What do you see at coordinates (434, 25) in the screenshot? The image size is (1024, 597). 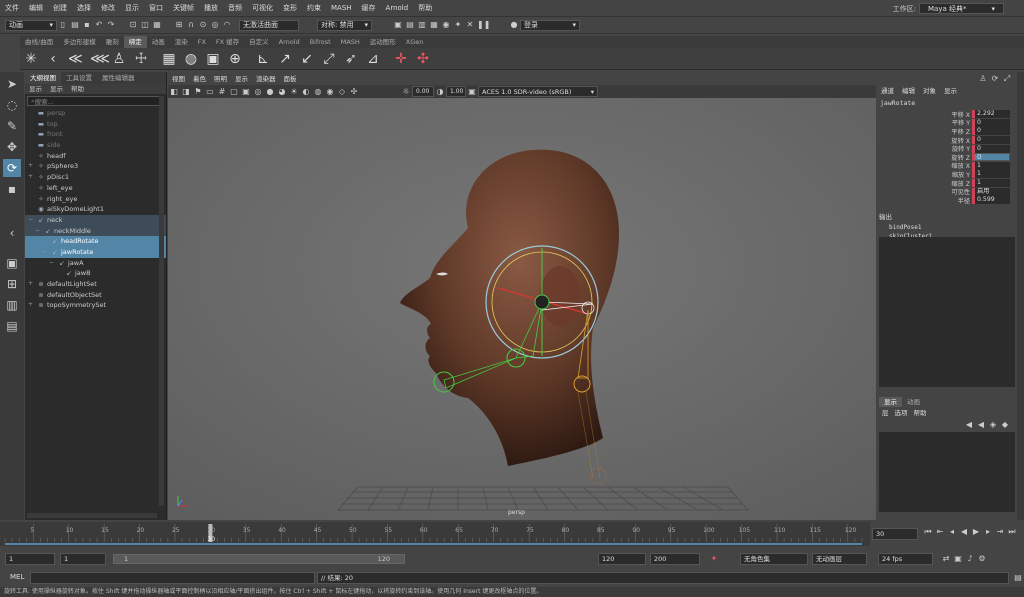 I see `render-settings-icon: ▦` at bounding box center [434, 25].